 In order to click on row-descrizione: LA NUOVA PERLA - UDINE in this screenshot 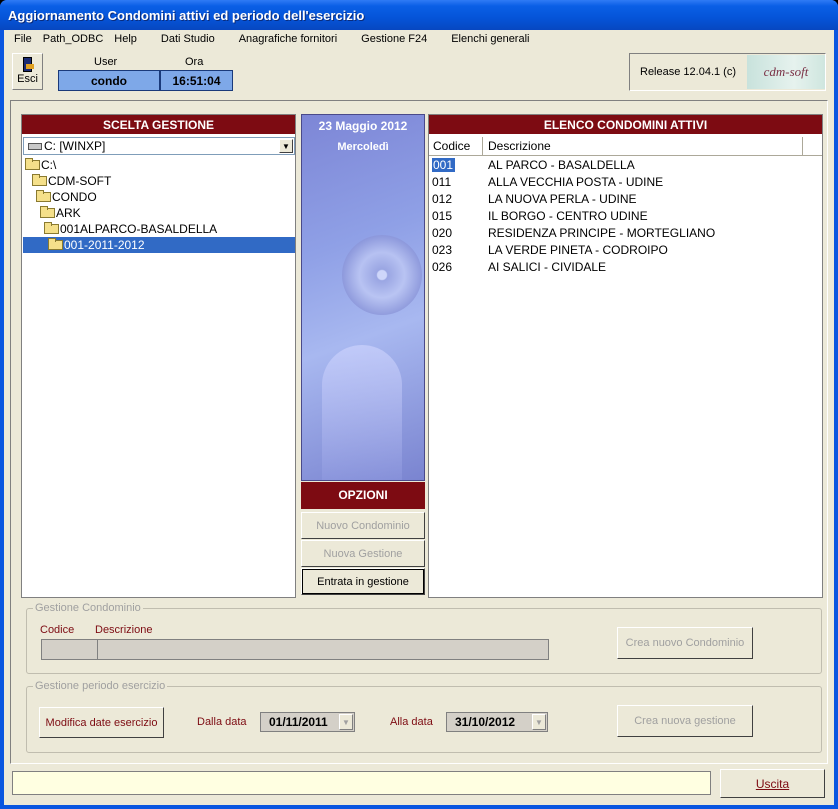, I will do `click(562, 198)`.